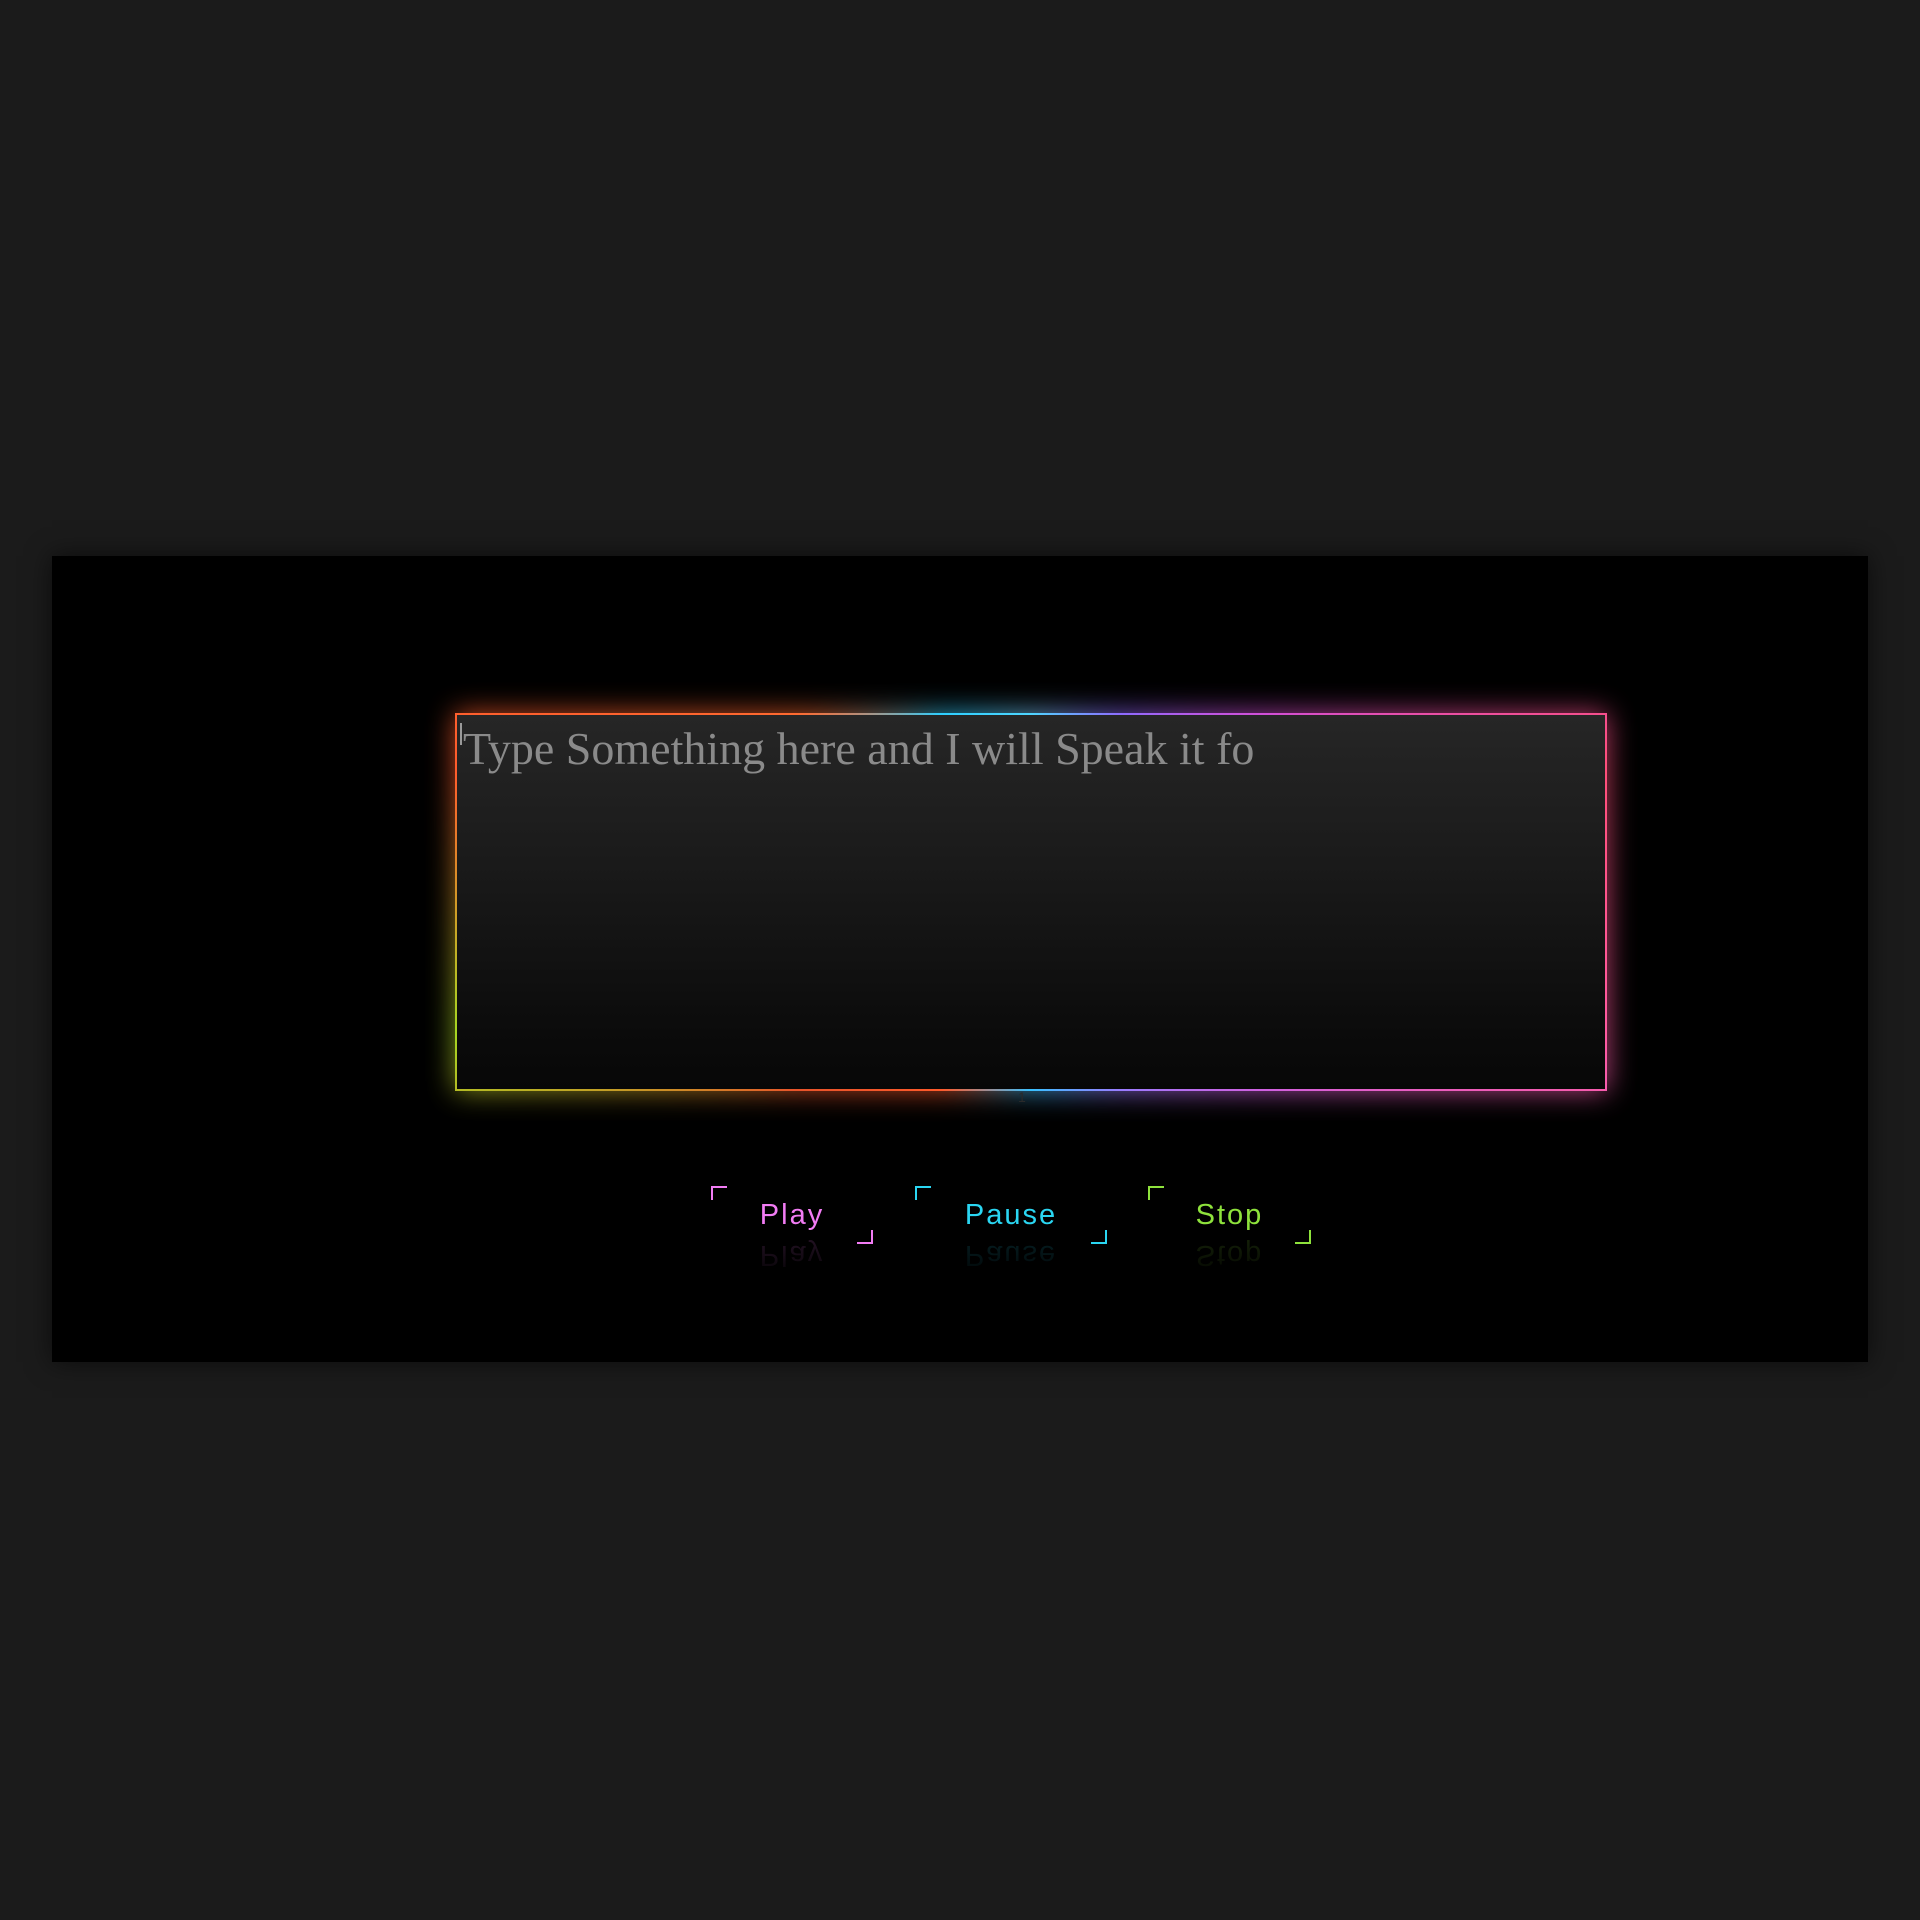 Image resolution: width=1920 pixels, height=1920 pixels. What do you see at coordinates (1011, 1228) in the screenshot?
I see `pause-button: Pause Pause` at bounding box center [1011, 1228].